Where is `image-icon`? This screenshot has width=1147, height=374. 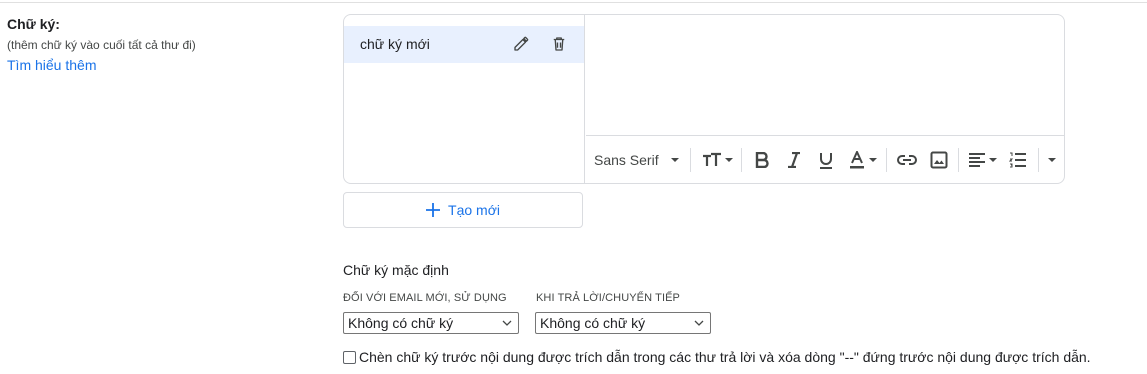
image-icon is located at coordinates (939, 160).